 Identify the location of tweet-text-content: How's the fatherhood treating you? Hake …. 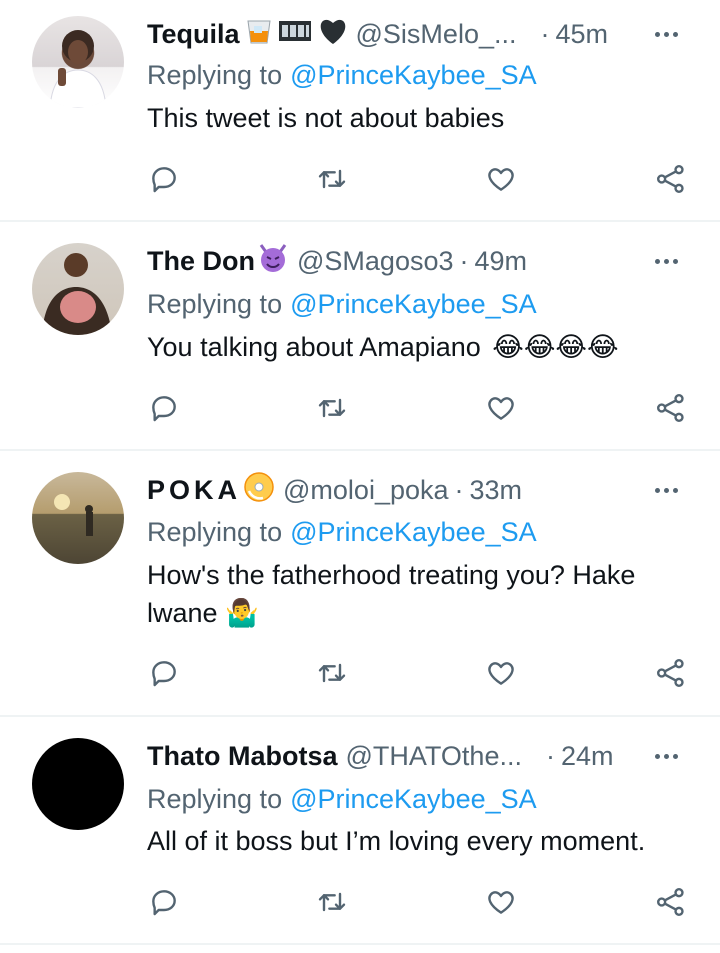
(391, 594).